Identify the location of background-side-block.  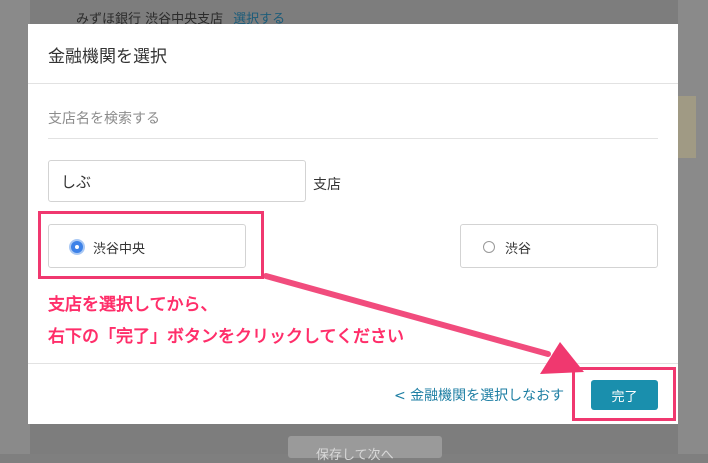
(687, 127).